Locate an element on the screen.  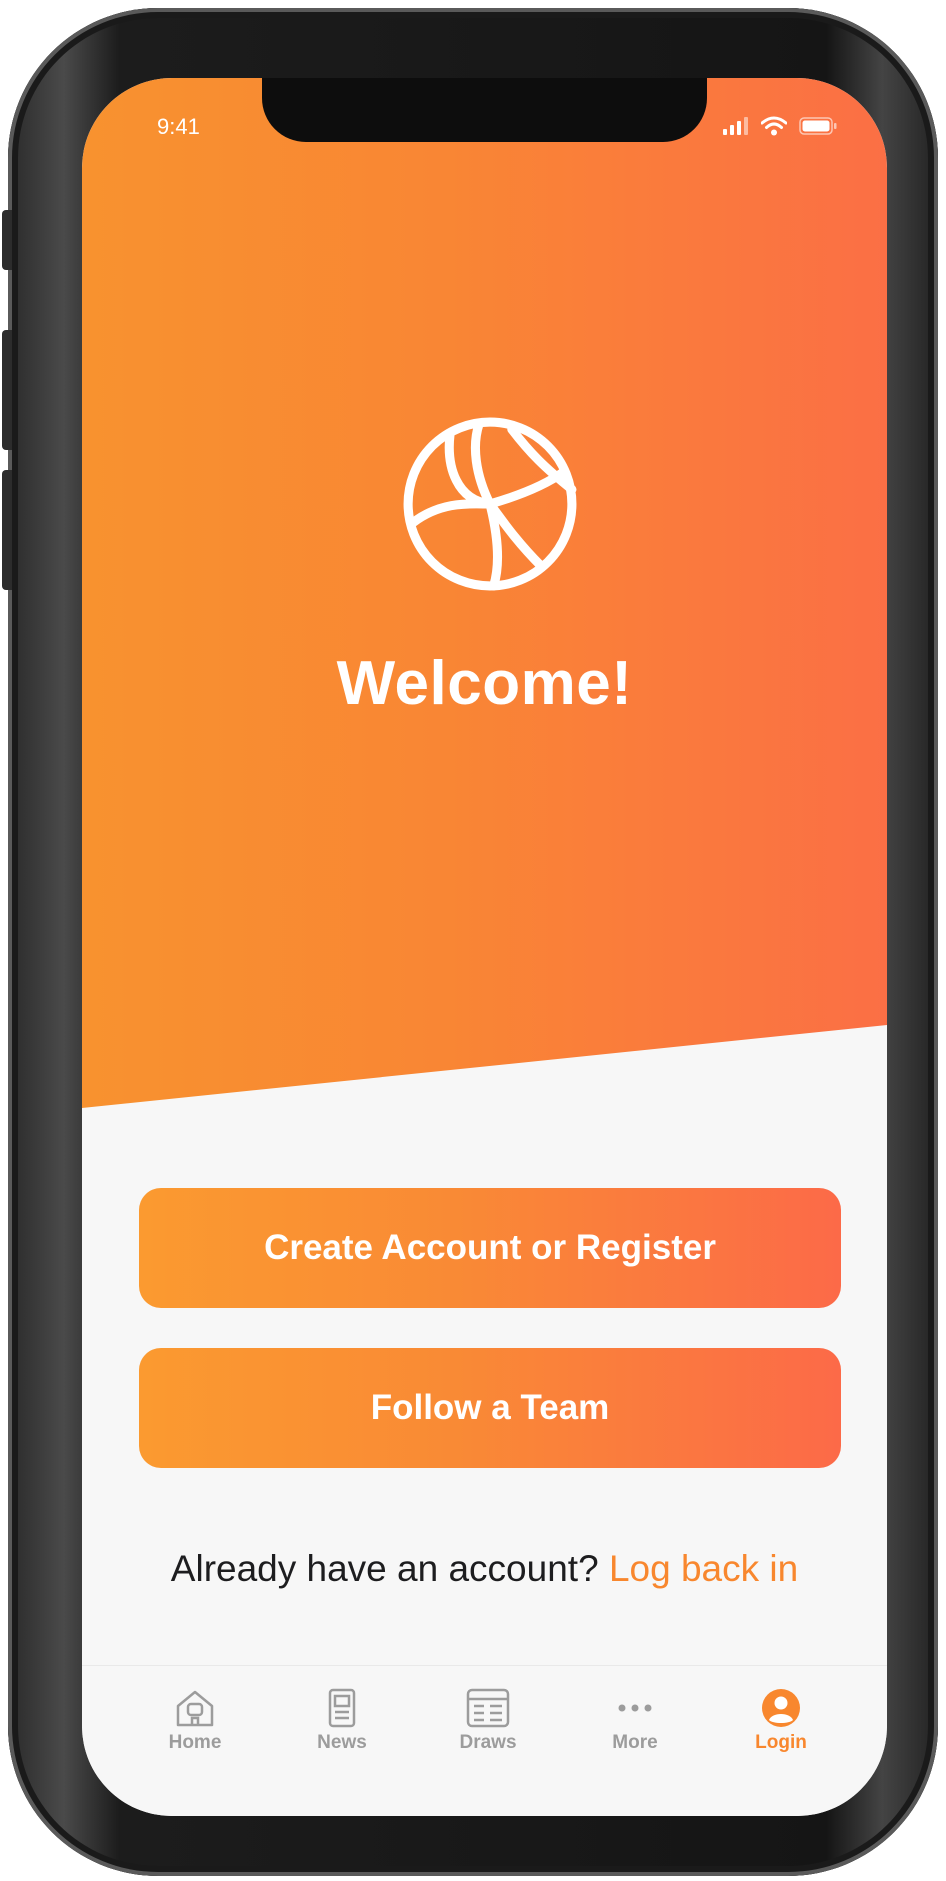
home-icon is located at coordinates (195, 1708).